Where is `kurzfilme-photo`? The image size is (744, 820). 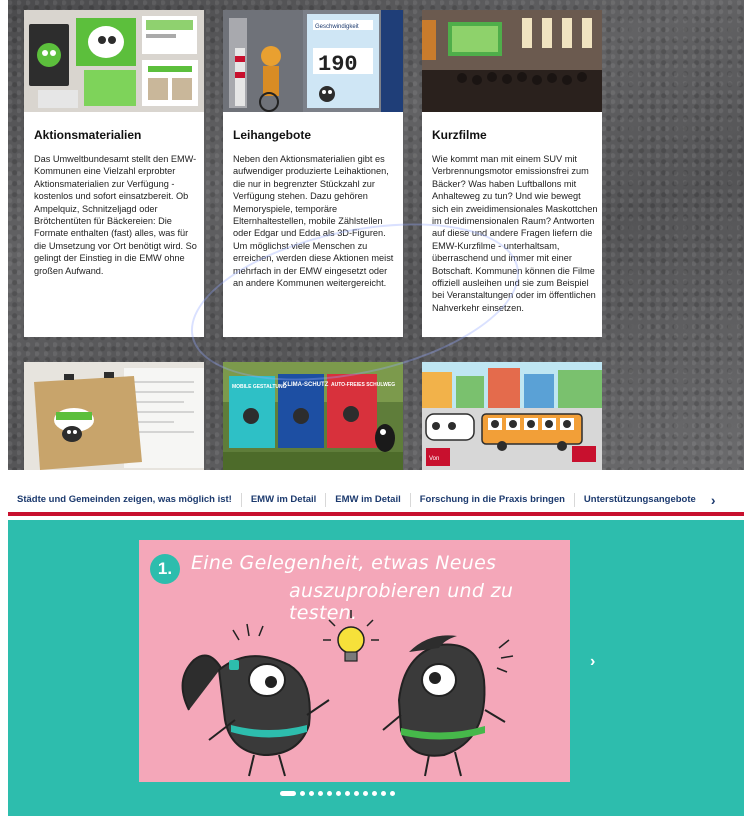 kurzfilme-photo is located at coordinates (512, 61).